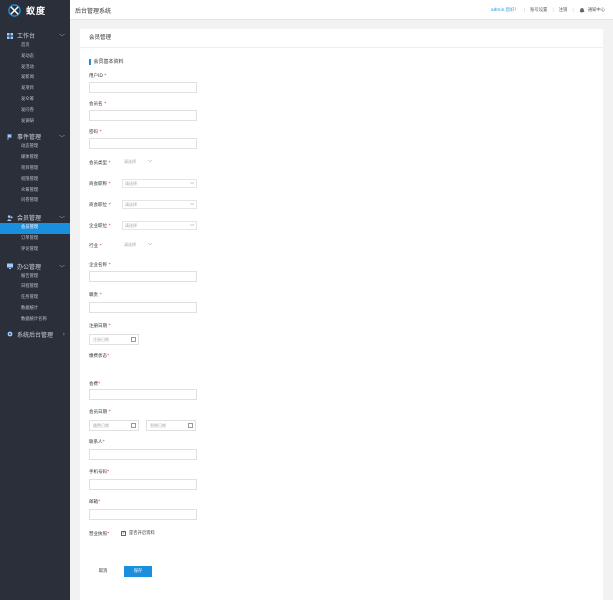 The height and width of the screenshot is (600, 613). What do you see at coordinates (93, 295) in the screenshot?
I see `label-text: 職责` at bounding box center [93, 295].